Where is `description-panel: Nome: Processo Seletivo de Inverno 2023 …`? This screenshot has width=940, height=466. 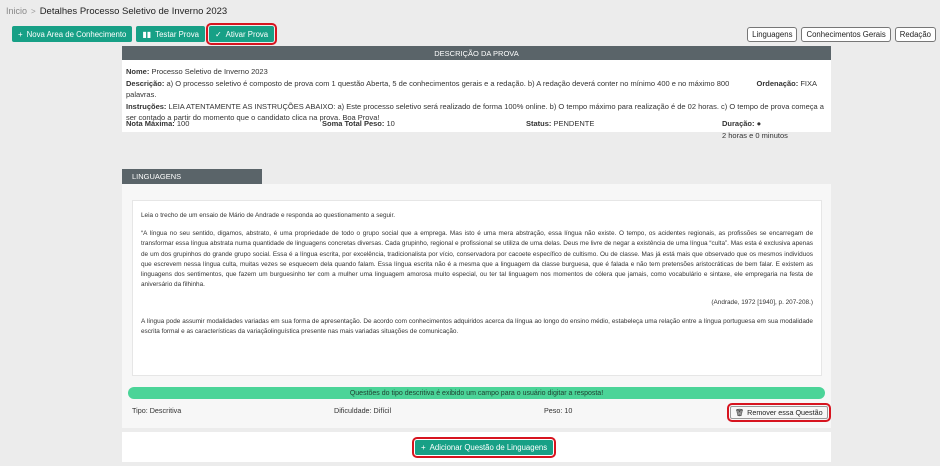
description-panel: Nome: Processo Seletivo de Inverno 2023 … is located at coordinates (476, 100).